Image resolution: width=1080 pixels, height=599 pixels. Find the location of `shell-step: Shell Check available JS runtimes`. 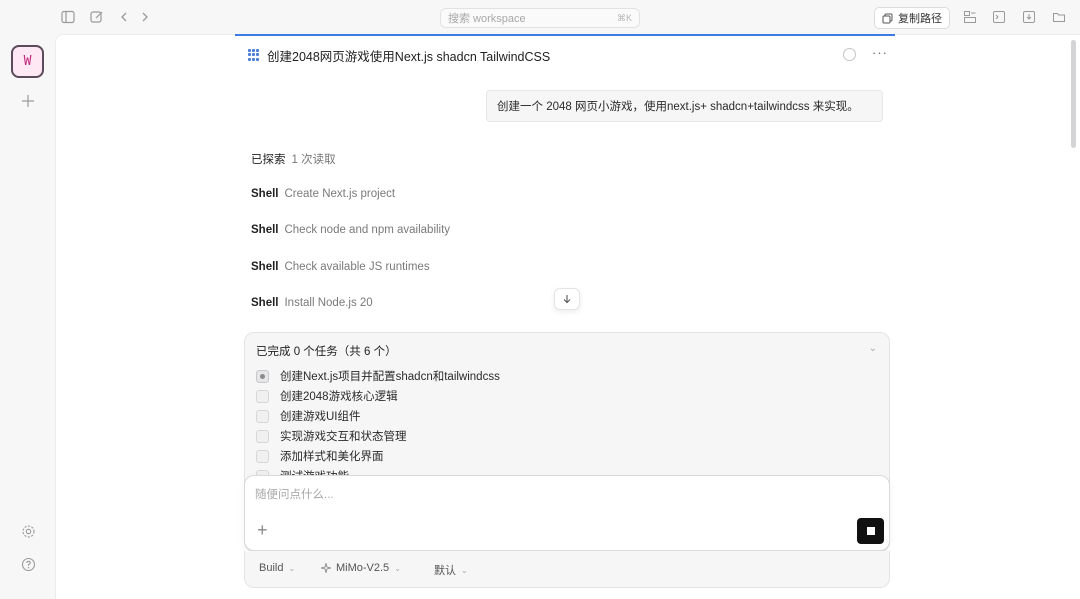

shell-step: Shell Check available JS runtimes is located at coordinates (340, 267).